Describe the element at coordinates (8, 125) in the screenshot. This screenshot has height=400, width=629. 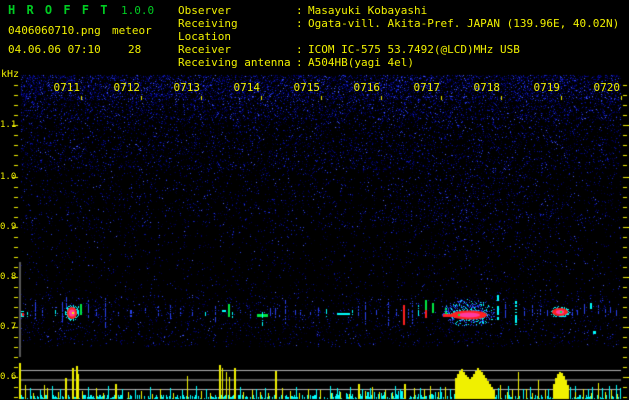
I see `freq-tick-label: 1.1` at that location.